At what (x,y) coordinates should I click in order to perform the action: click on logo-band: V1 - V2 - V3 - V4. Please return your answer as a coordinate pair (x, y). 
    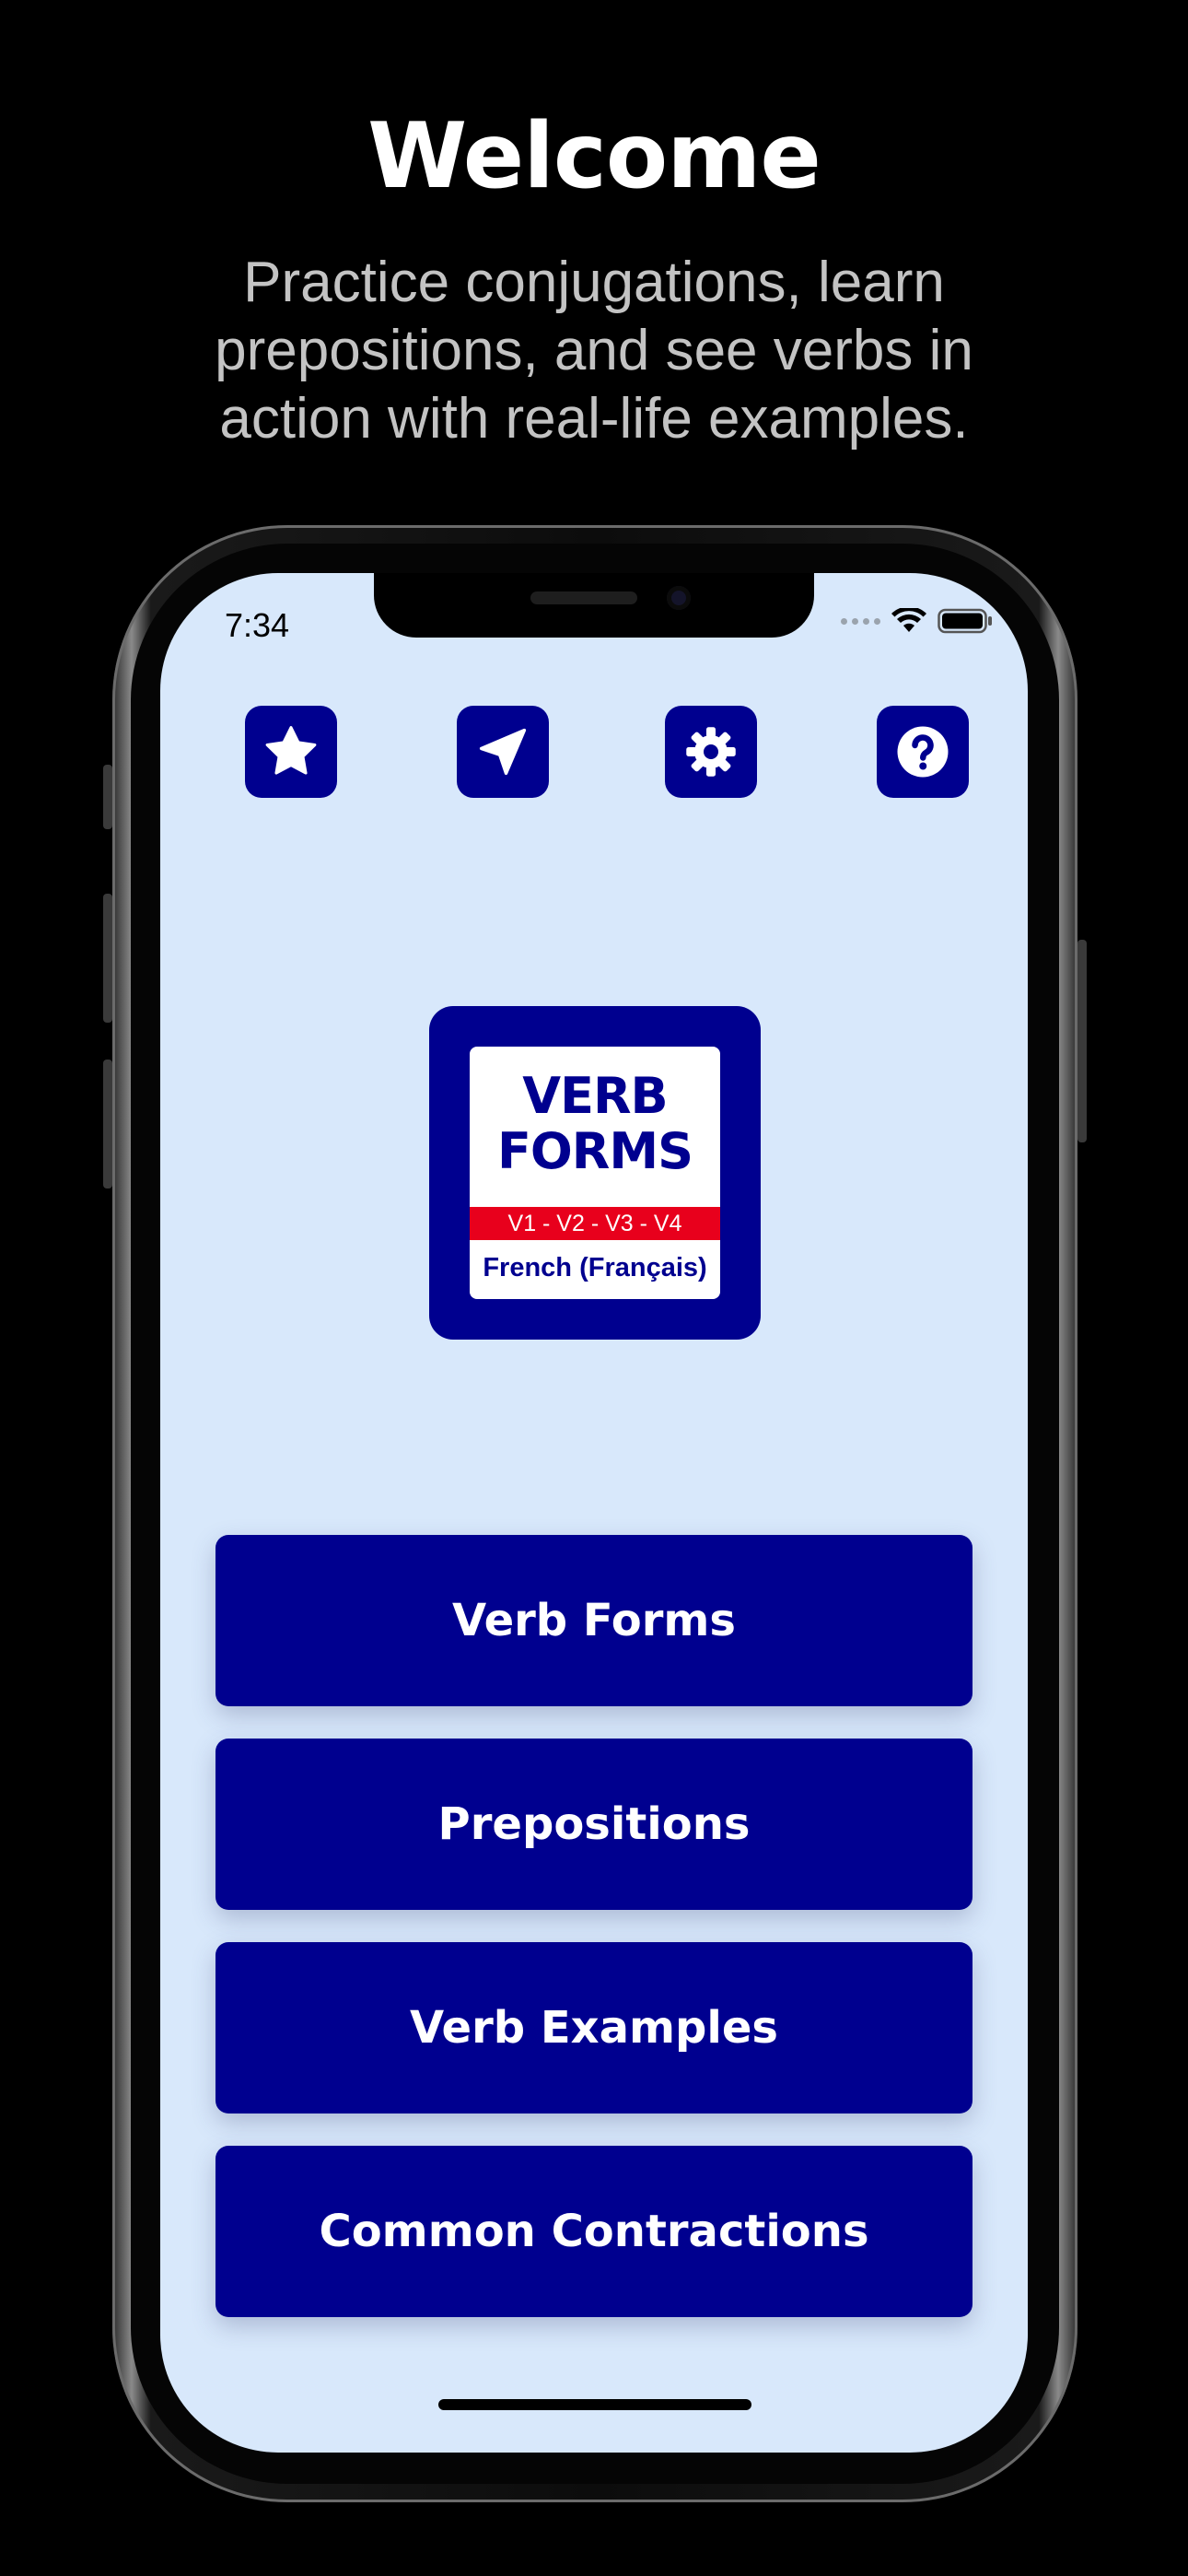
    Looking at the image, I should click on (595, 1223).